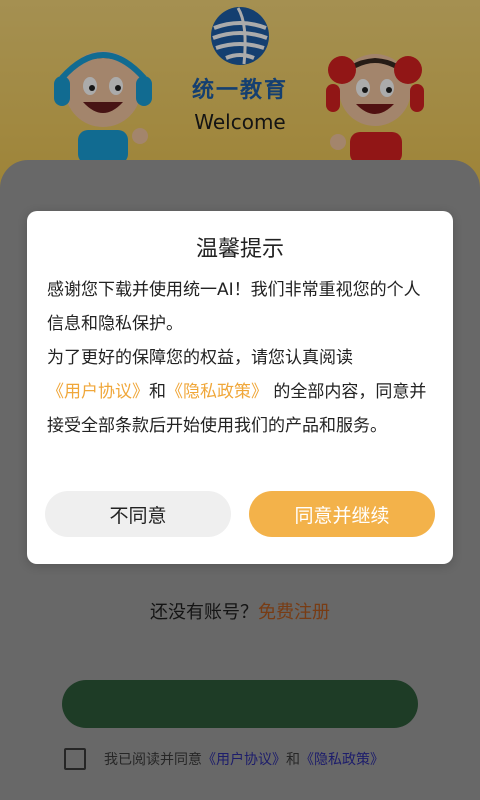 This screenshot has width=480, height=800. What do you see at coordinates (234, 307) in the screenshot?
I see `dialog-line-1: 感谢您下载并使用统一AI！我们非常重视您的个人信息和隐私保护。` at bounding box center [234, 307].